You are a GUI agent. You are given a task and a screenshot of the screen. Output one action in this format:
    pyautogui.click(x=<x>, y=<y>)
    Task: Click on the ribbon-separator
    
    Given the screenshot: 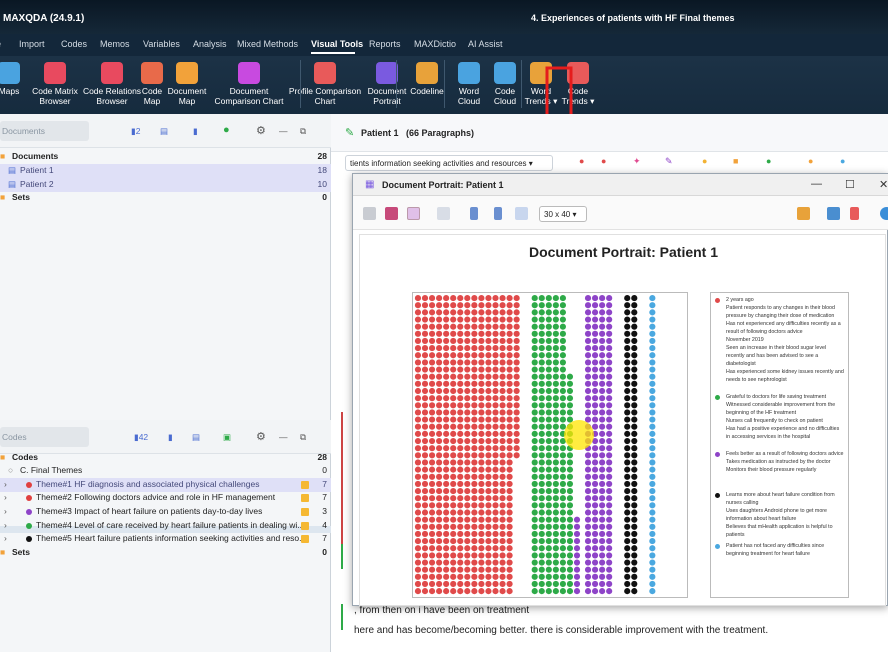 What is the action you would take?
    pyautogui.click(x=396, y=84)
    